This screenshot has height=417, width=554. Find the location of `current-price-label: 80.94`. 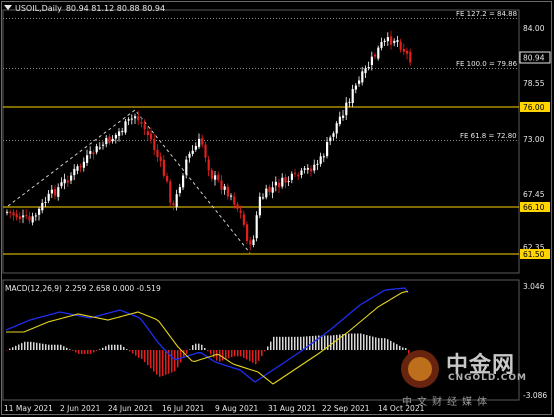

current-price-label: 80.94 is located at coordinates (534, 58).